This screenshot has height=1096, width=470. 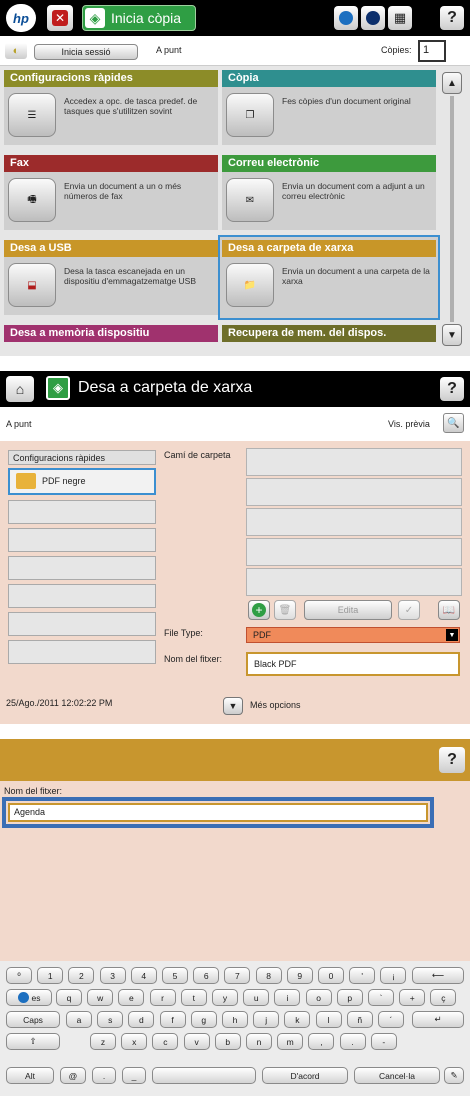 What do you see at coordinates (454, 1075) in the screenshot?
I see `eraser-icon: ✎` at bounding box center [454, 1075].